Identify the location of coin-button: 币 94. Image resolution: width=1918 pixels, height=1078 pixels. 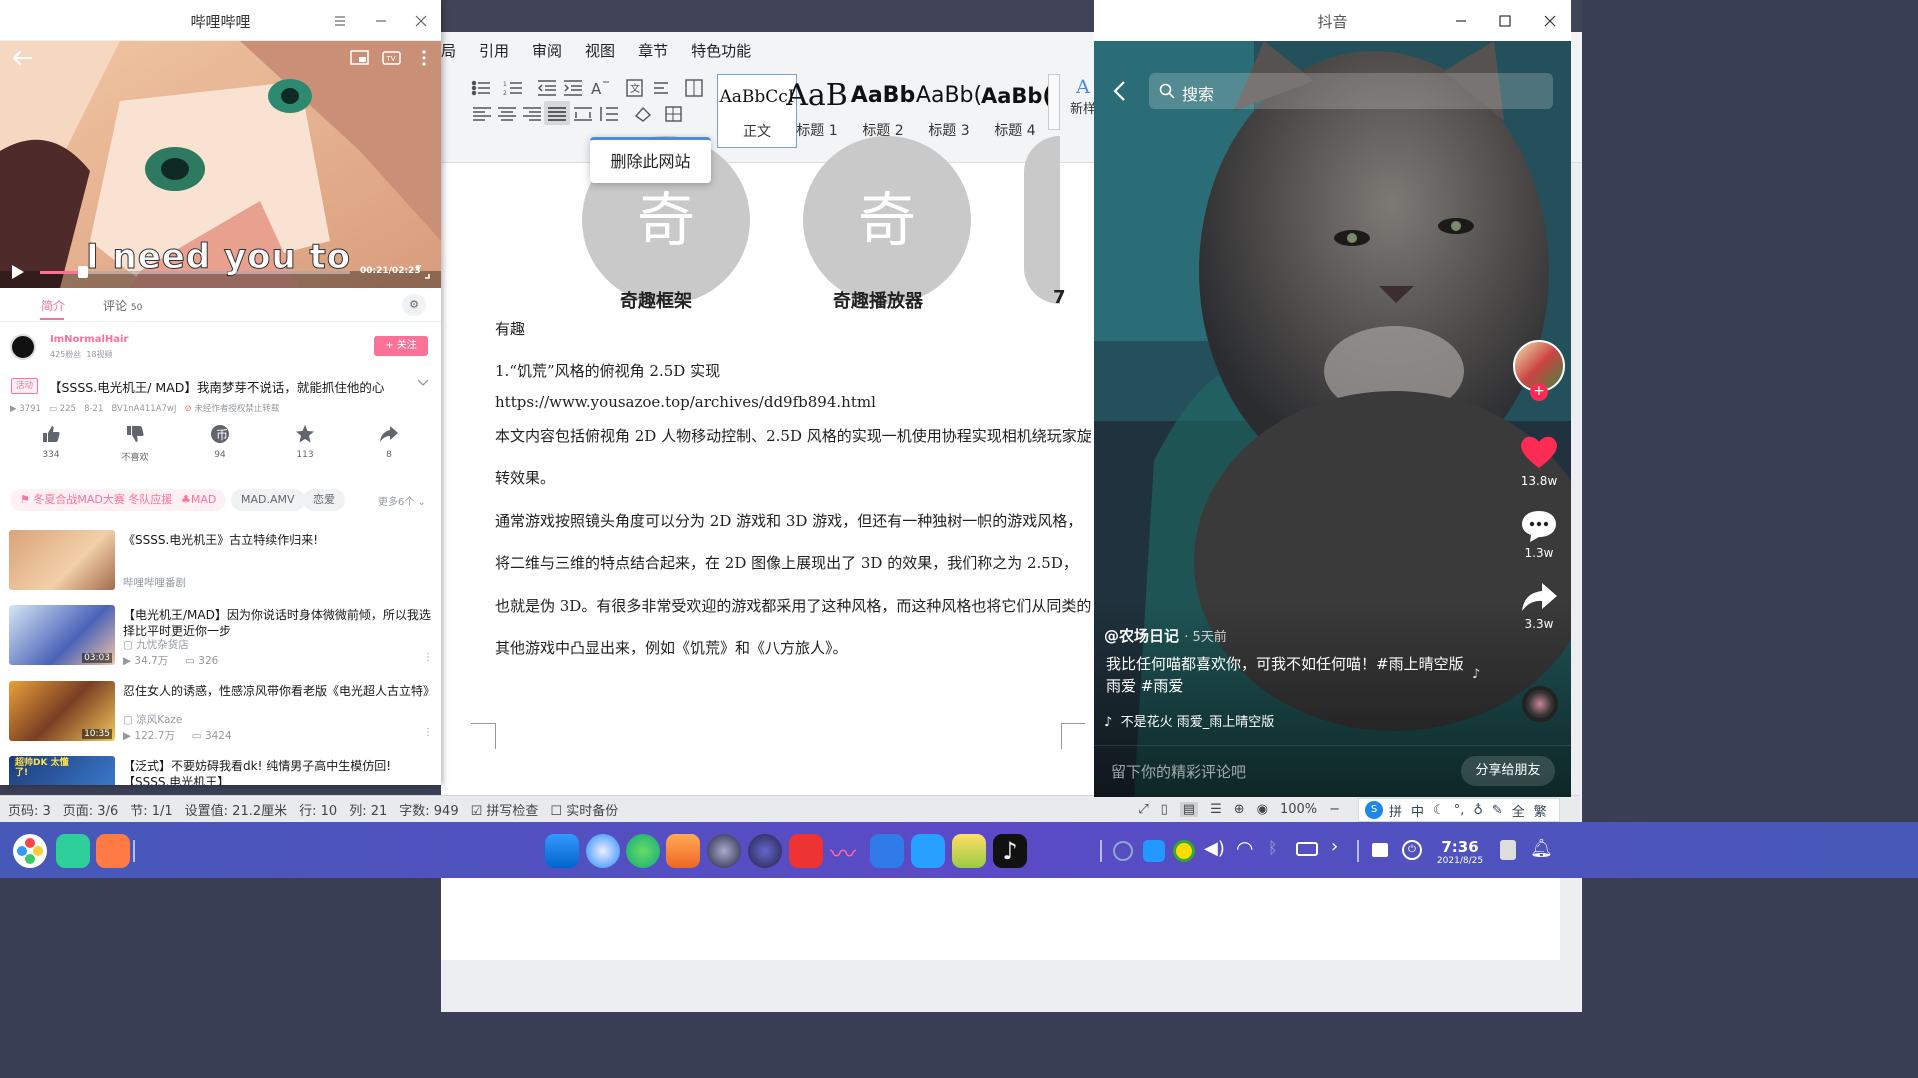
(220, 442).